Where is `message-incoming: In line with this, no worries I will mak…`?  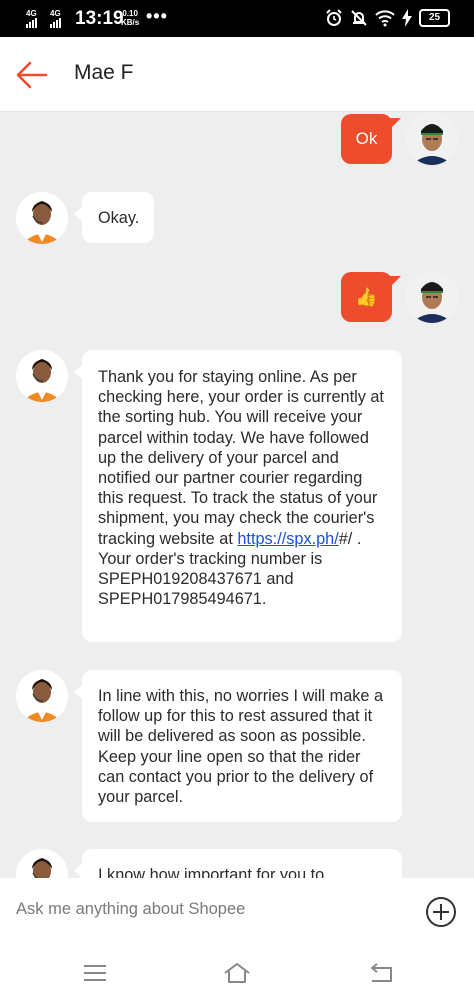
message-incoming: In line with this, no worries I will mak… is located at coordinates (238, 746).